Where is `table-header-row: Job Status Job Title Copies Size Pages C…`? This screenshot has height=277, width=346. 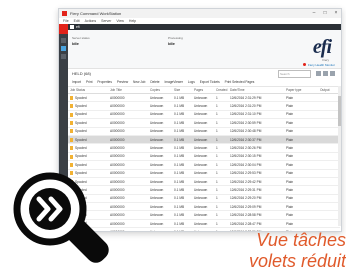
table-header-row: Job Status Job Title Copies Size Pages C… is located at coordinates (204, 90).